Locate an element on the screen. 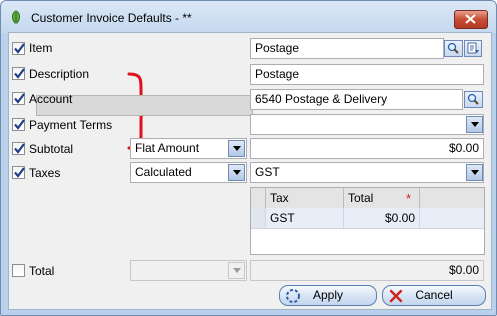 This screenshot has height=316, width=497. subtotal-mode-dropdown-button is located at coordinates (236, 148).